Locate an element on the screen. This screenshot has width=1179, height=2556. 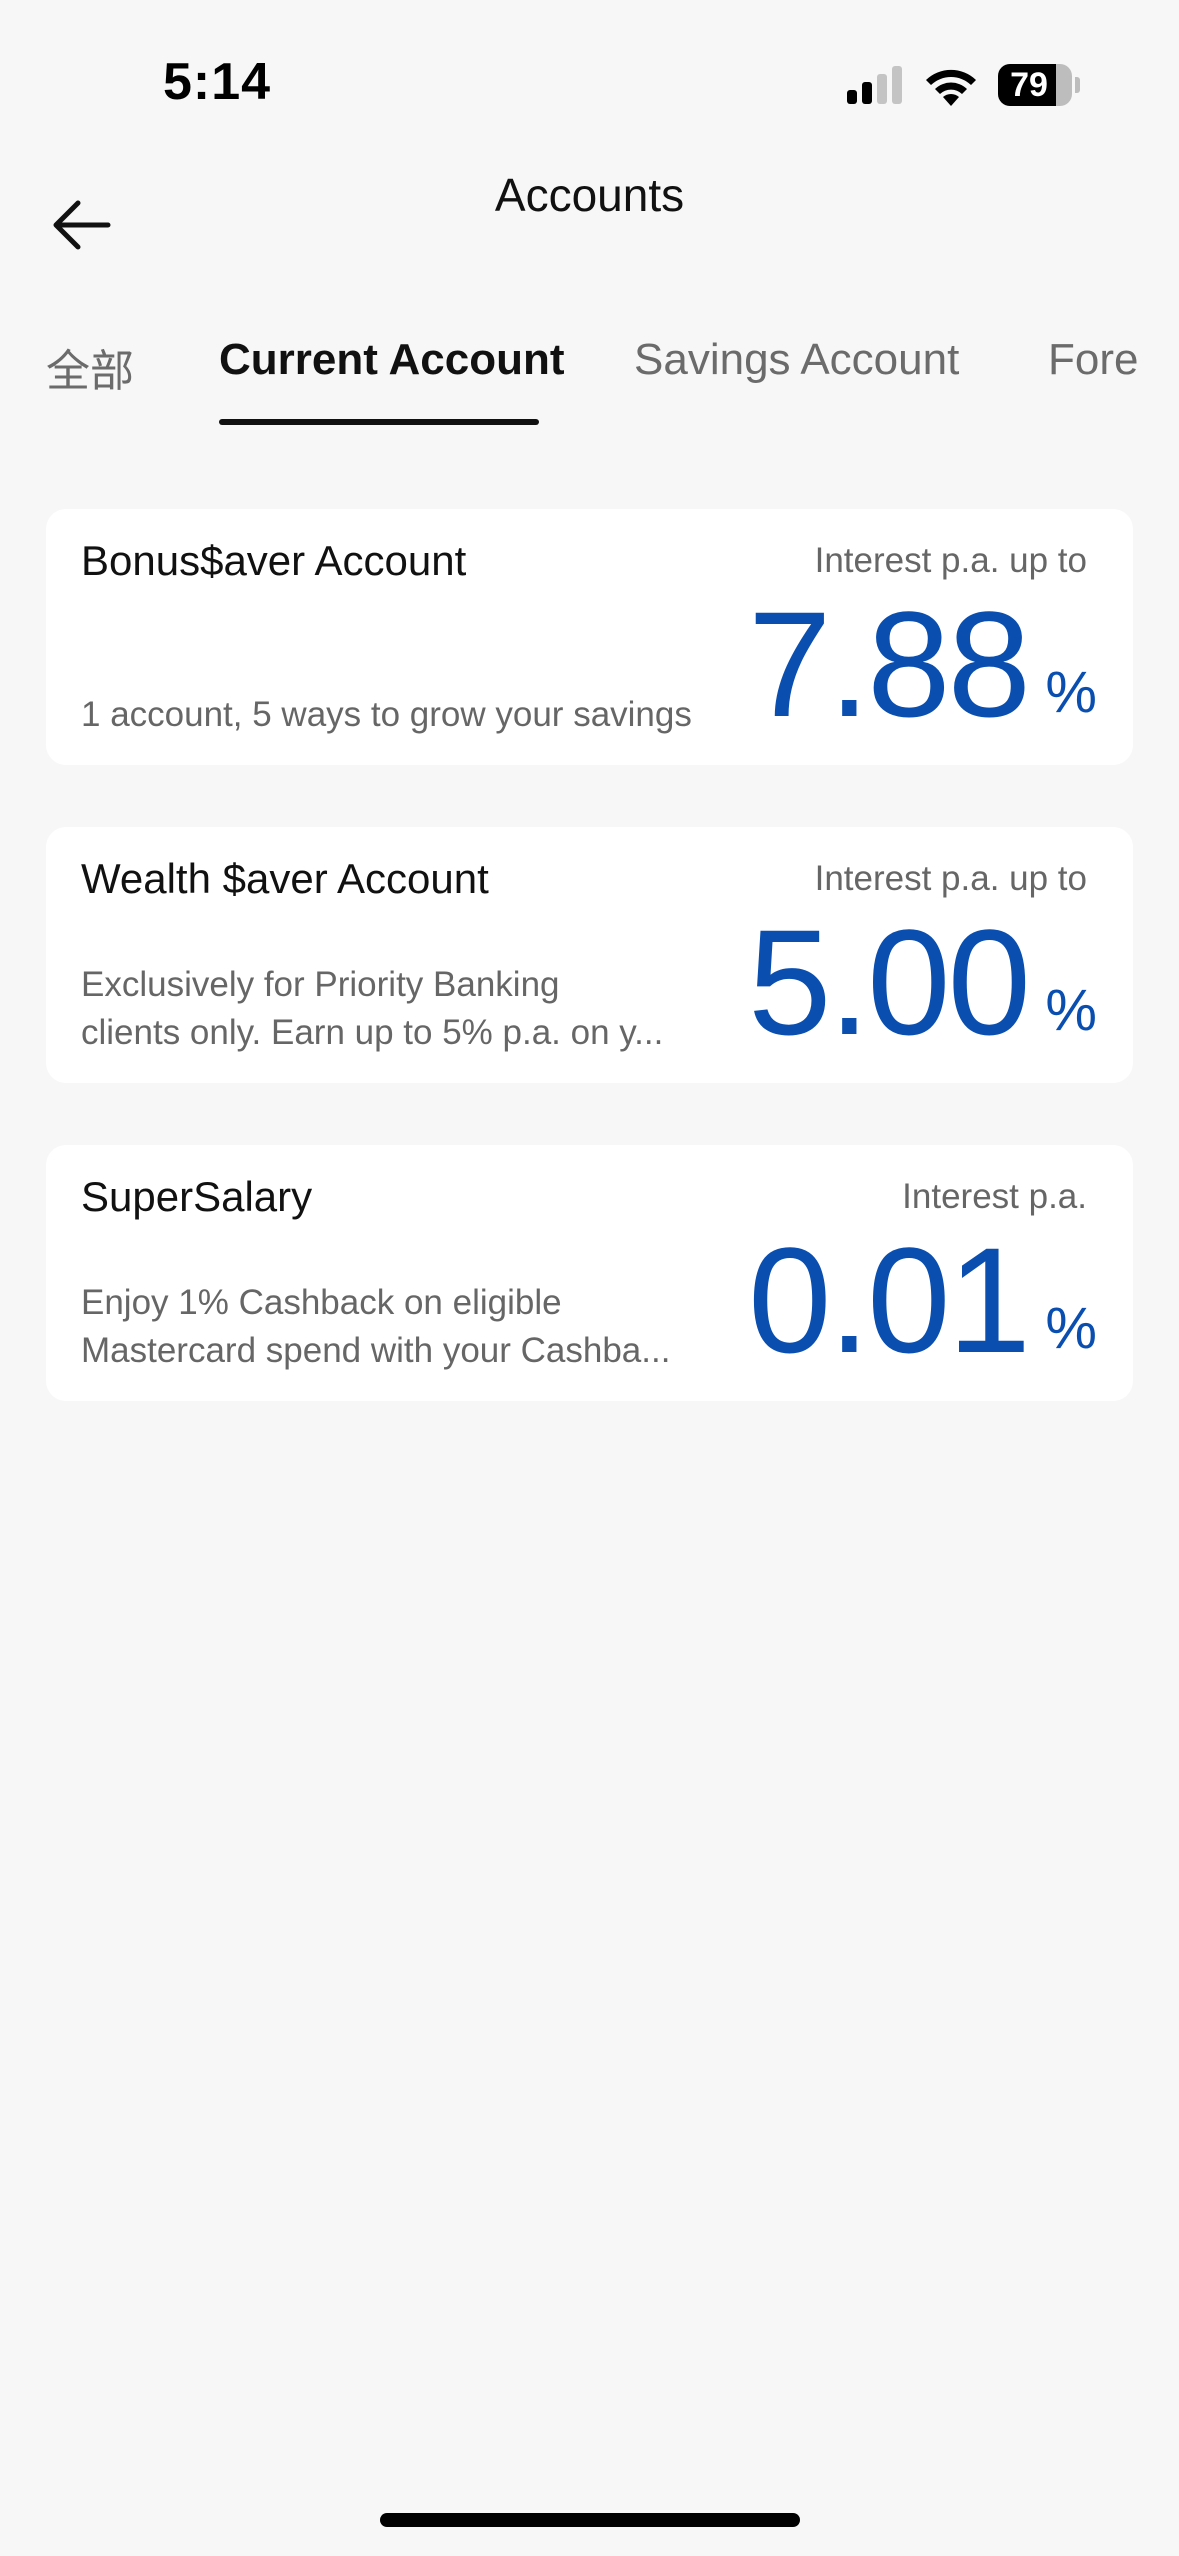
description-line: Exclusively for Priority Banking is located at coordinates (320, 984).